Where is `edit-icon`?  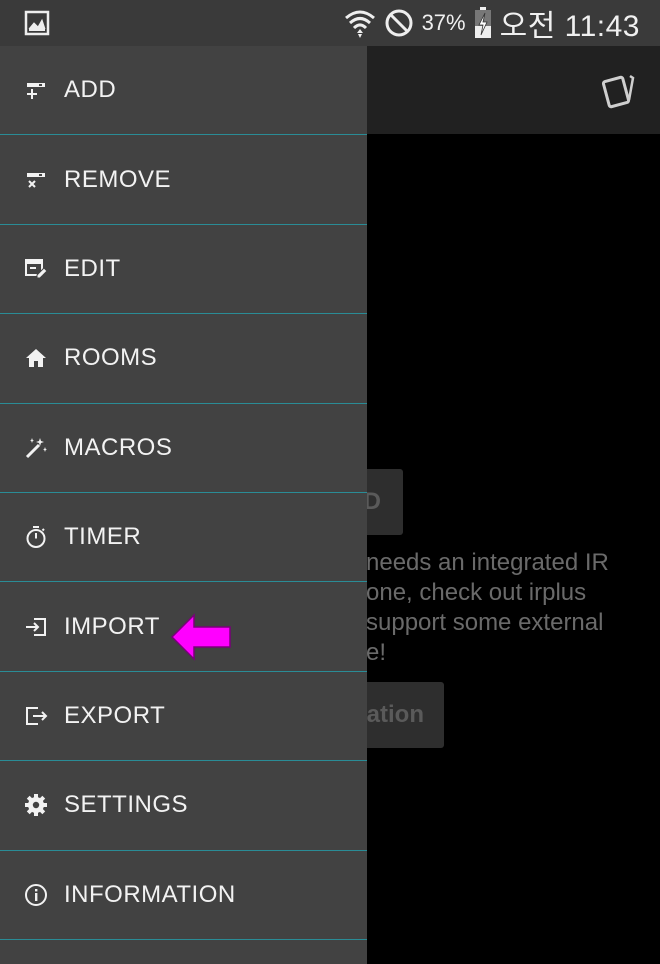 edit-icon is located at coordinates (36, 268).